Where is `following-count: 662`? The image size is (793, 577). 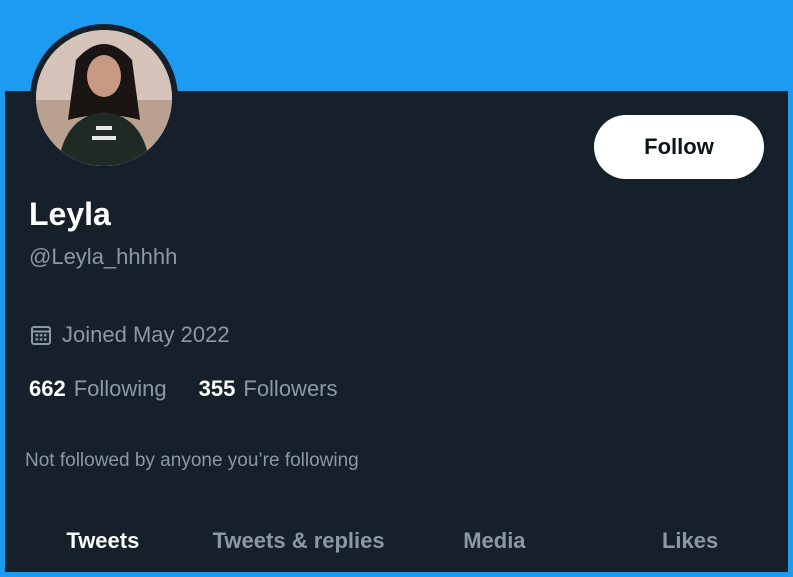
following-count: 662 is located at coordinates (47, 388).